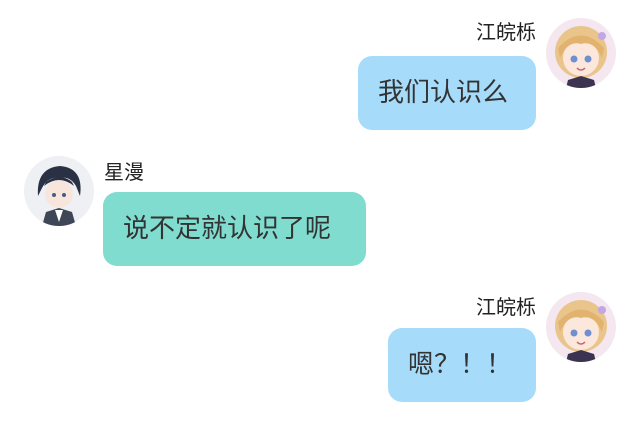 The height and width of the screenshot is (428, 640). What do you see at coordinates (124, 172) in the screenshot?
I see `sender-name: 星漫` at bounding box center [124, 172].